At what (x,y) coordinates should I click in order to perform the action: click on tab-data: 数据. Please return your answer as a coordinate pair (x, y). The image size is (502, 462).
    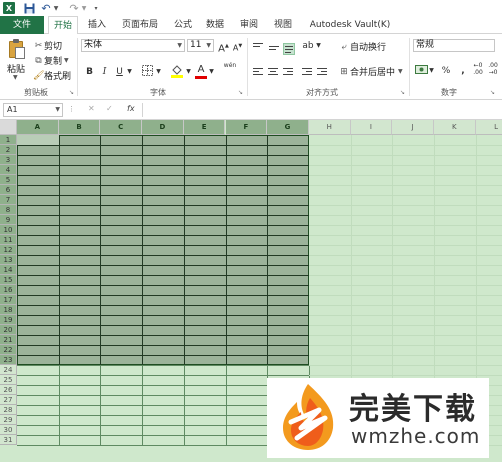
    Looking at the image, I should click on (215, 25).